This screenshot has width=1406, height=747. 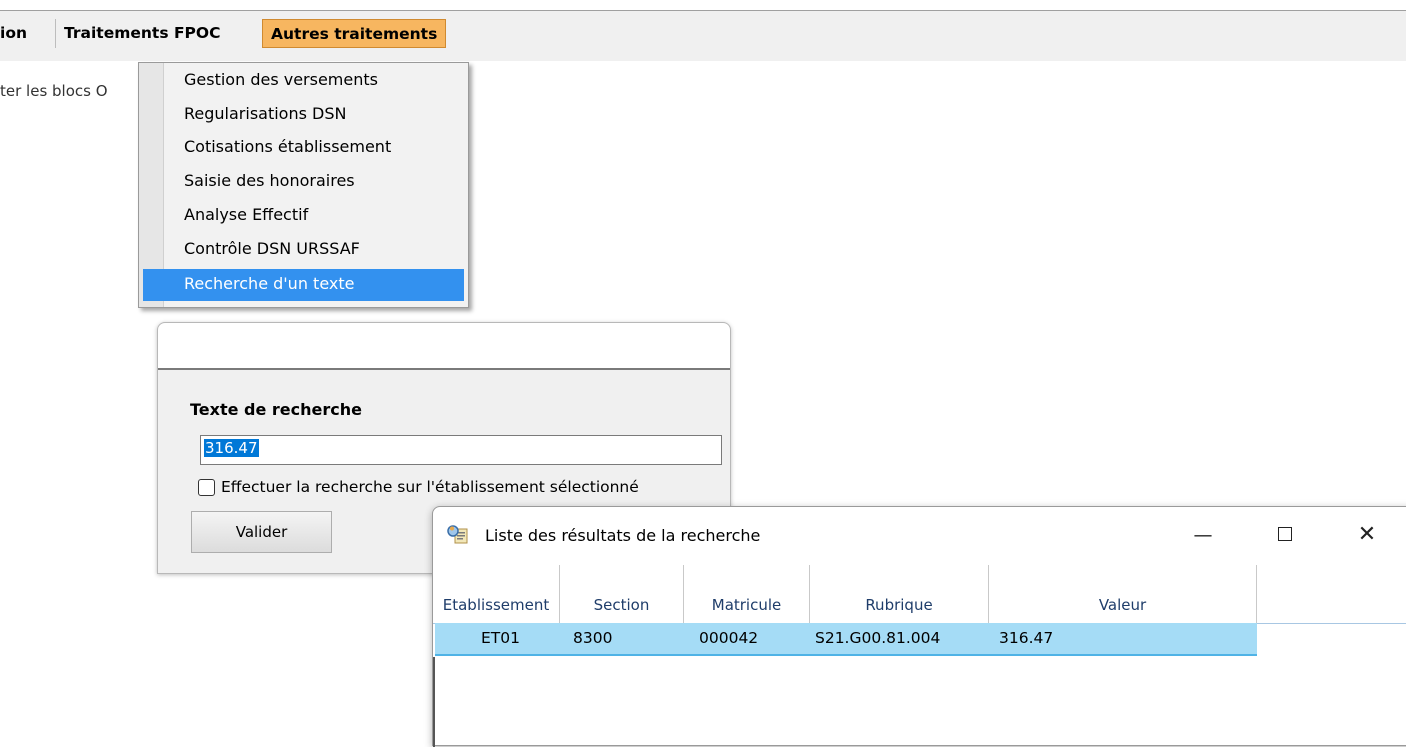 I want to click on menu-option-gestion-versements: Gestion des versements, so click(x=303, y=81).